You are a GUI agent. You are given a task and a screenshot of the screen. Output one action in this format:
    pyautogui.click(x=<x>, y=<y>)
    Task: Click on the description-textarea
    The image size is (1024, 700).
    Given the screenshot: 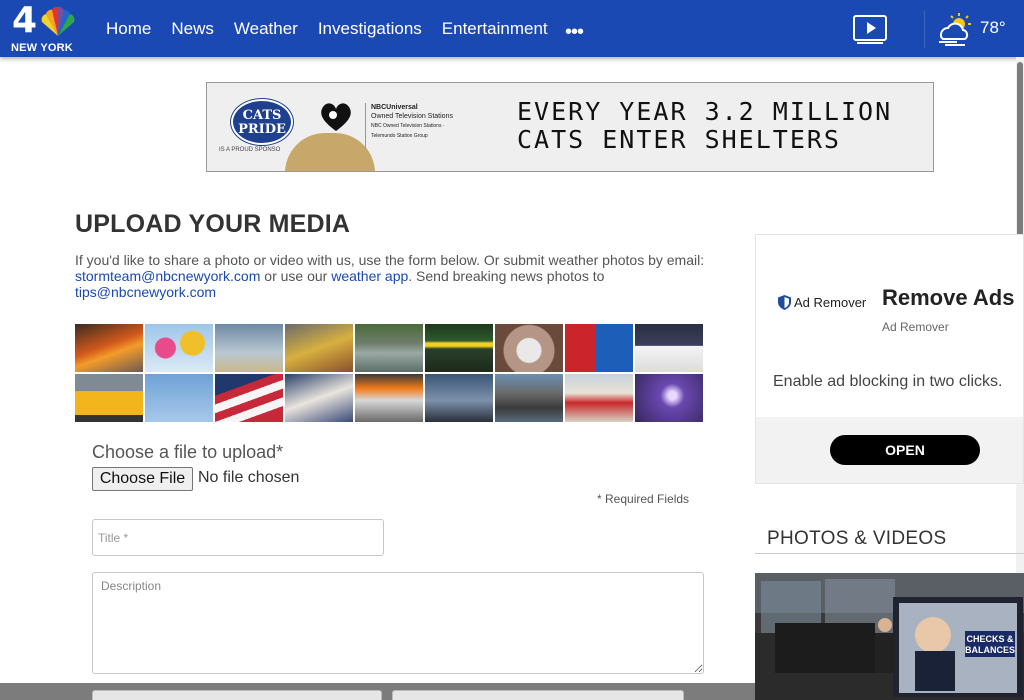 What is the action you would take?
    pyautogui.click(x=398, y=623)
    